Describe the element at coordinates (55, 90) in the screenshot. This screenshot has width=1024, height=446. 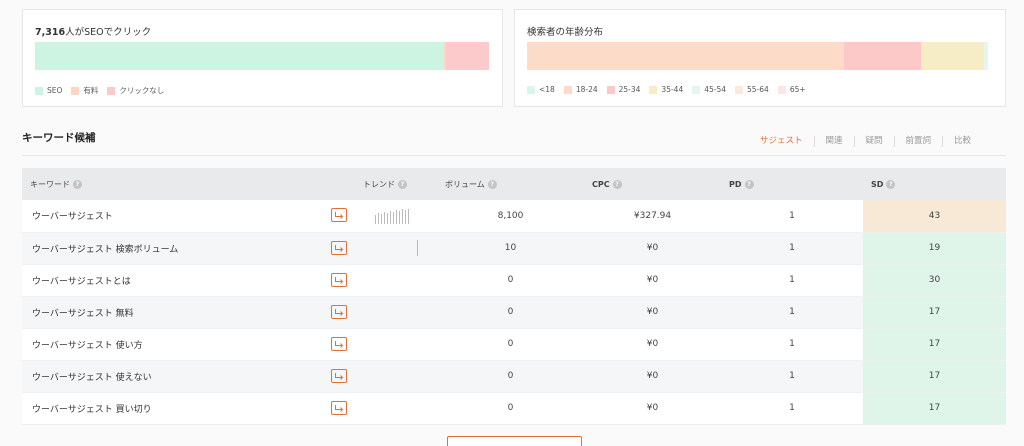
I see `legend-label: SEO` at that location.